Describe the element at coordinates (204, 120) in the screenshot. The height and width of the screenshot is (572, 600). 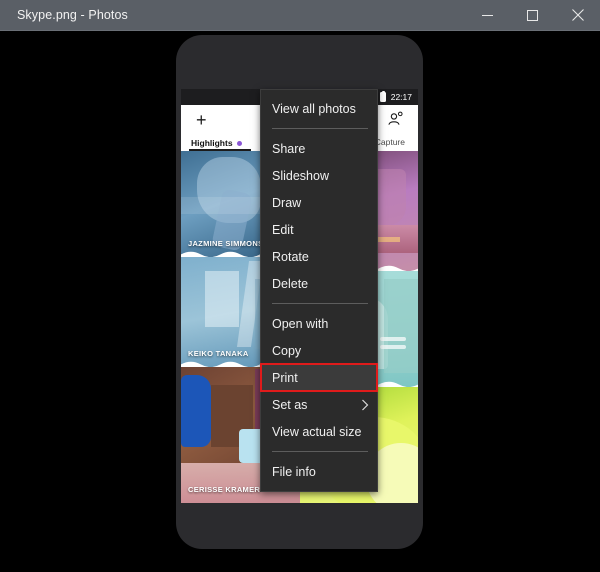
I see `plus-icon: +` at that location.